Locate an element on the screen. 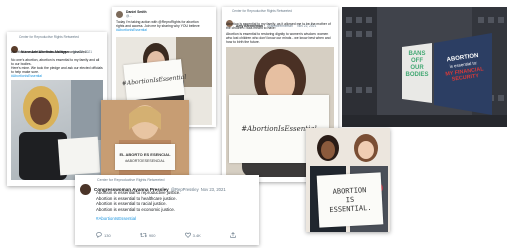 This screenshot has width=512, height=248. like-button: 3.4K is located at coordinates (192, 235).